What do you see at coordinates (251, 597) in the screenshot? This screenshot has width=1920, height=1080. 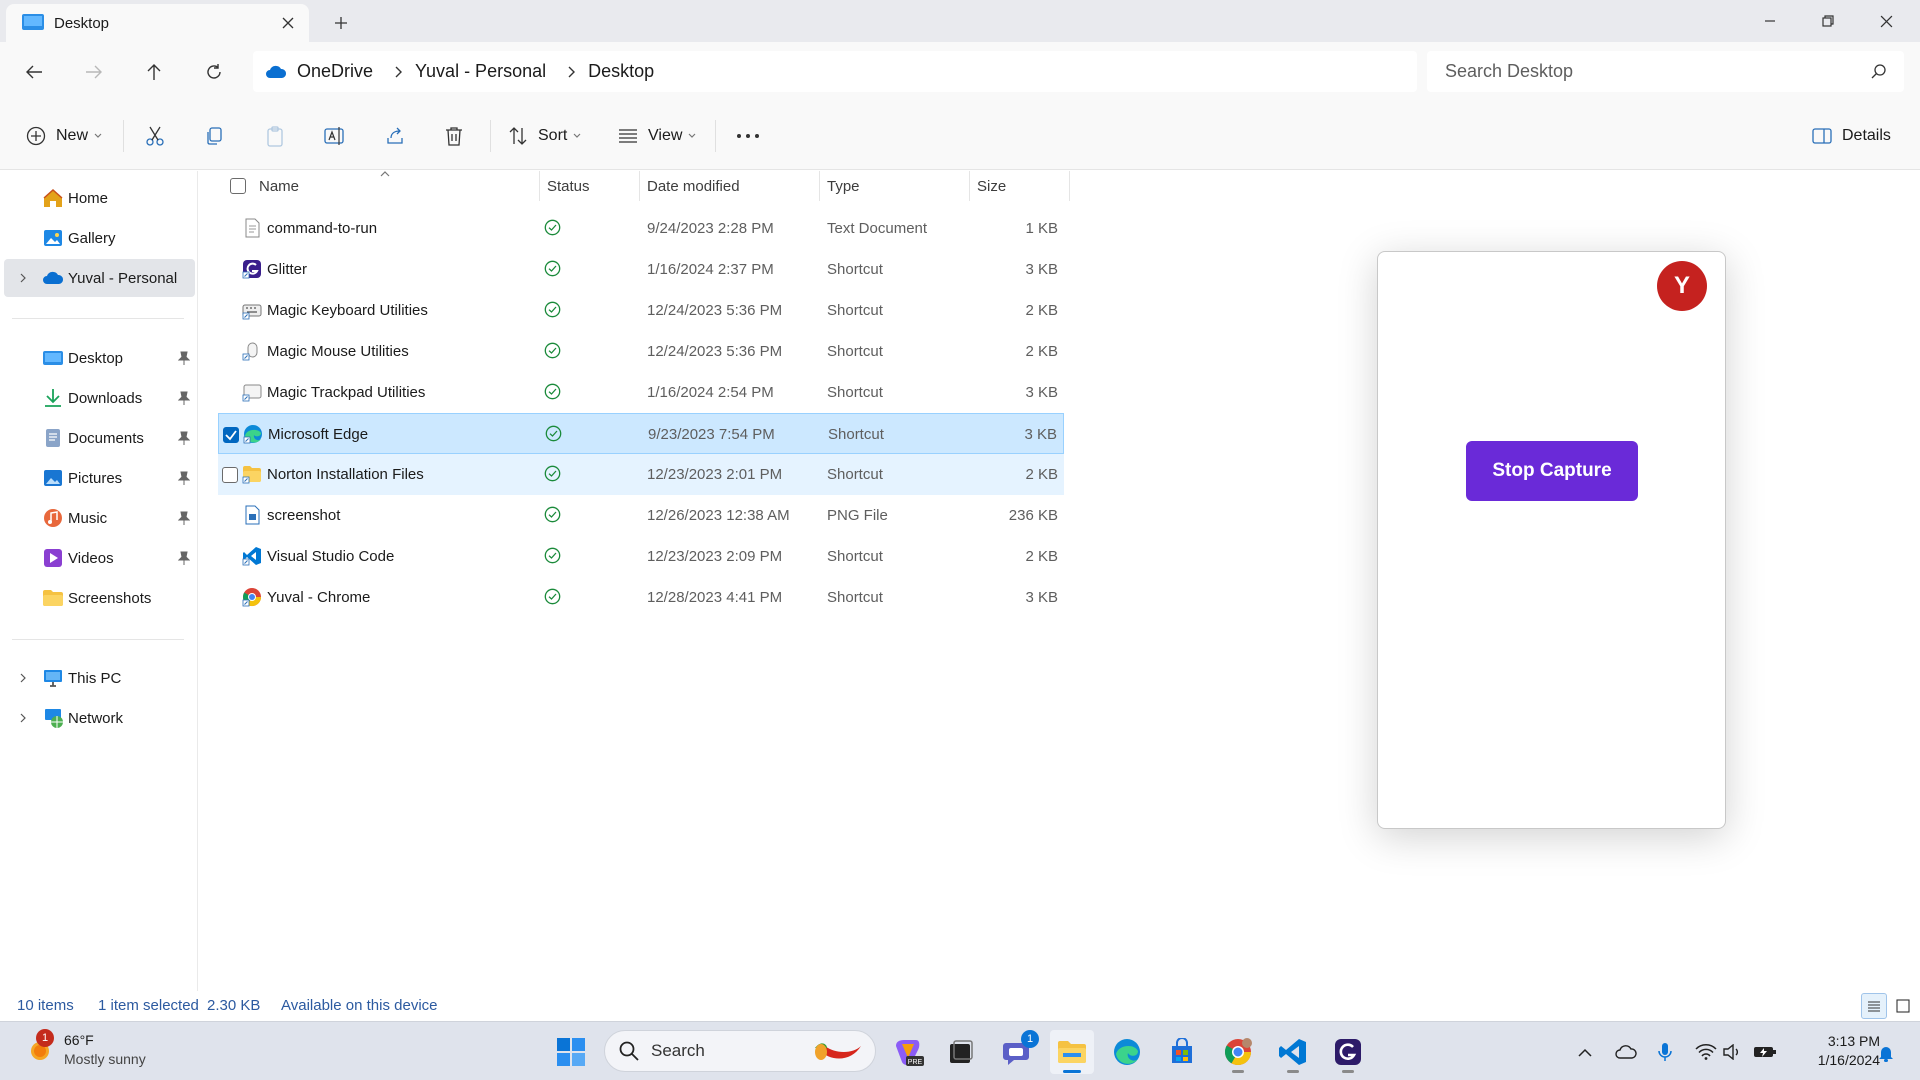 I see `chrome-icon` at bounding box center [251, 597].